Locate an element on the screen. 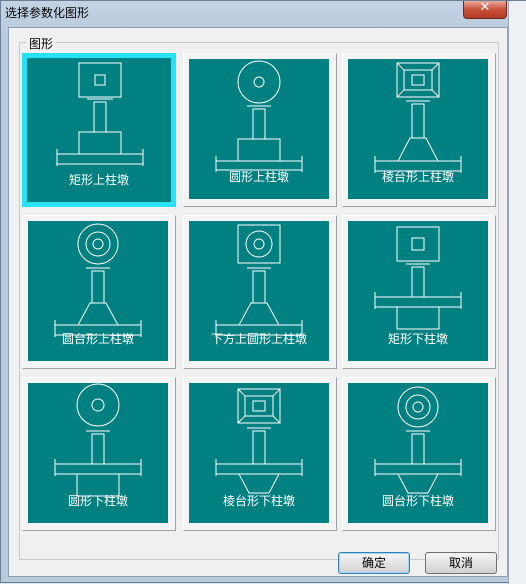 This screenshot has height=584, width=526. tile-cone-upper-pier: 圆台形上柱墩 is located at coordinates (99, 292).